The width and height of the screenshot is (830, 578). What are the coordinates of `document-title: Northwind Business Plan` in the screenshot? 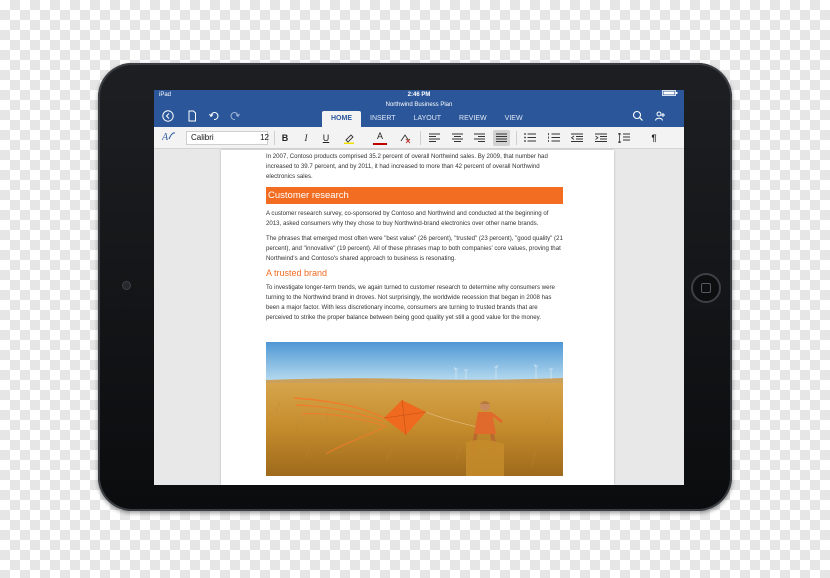 It's located at (419, 105).